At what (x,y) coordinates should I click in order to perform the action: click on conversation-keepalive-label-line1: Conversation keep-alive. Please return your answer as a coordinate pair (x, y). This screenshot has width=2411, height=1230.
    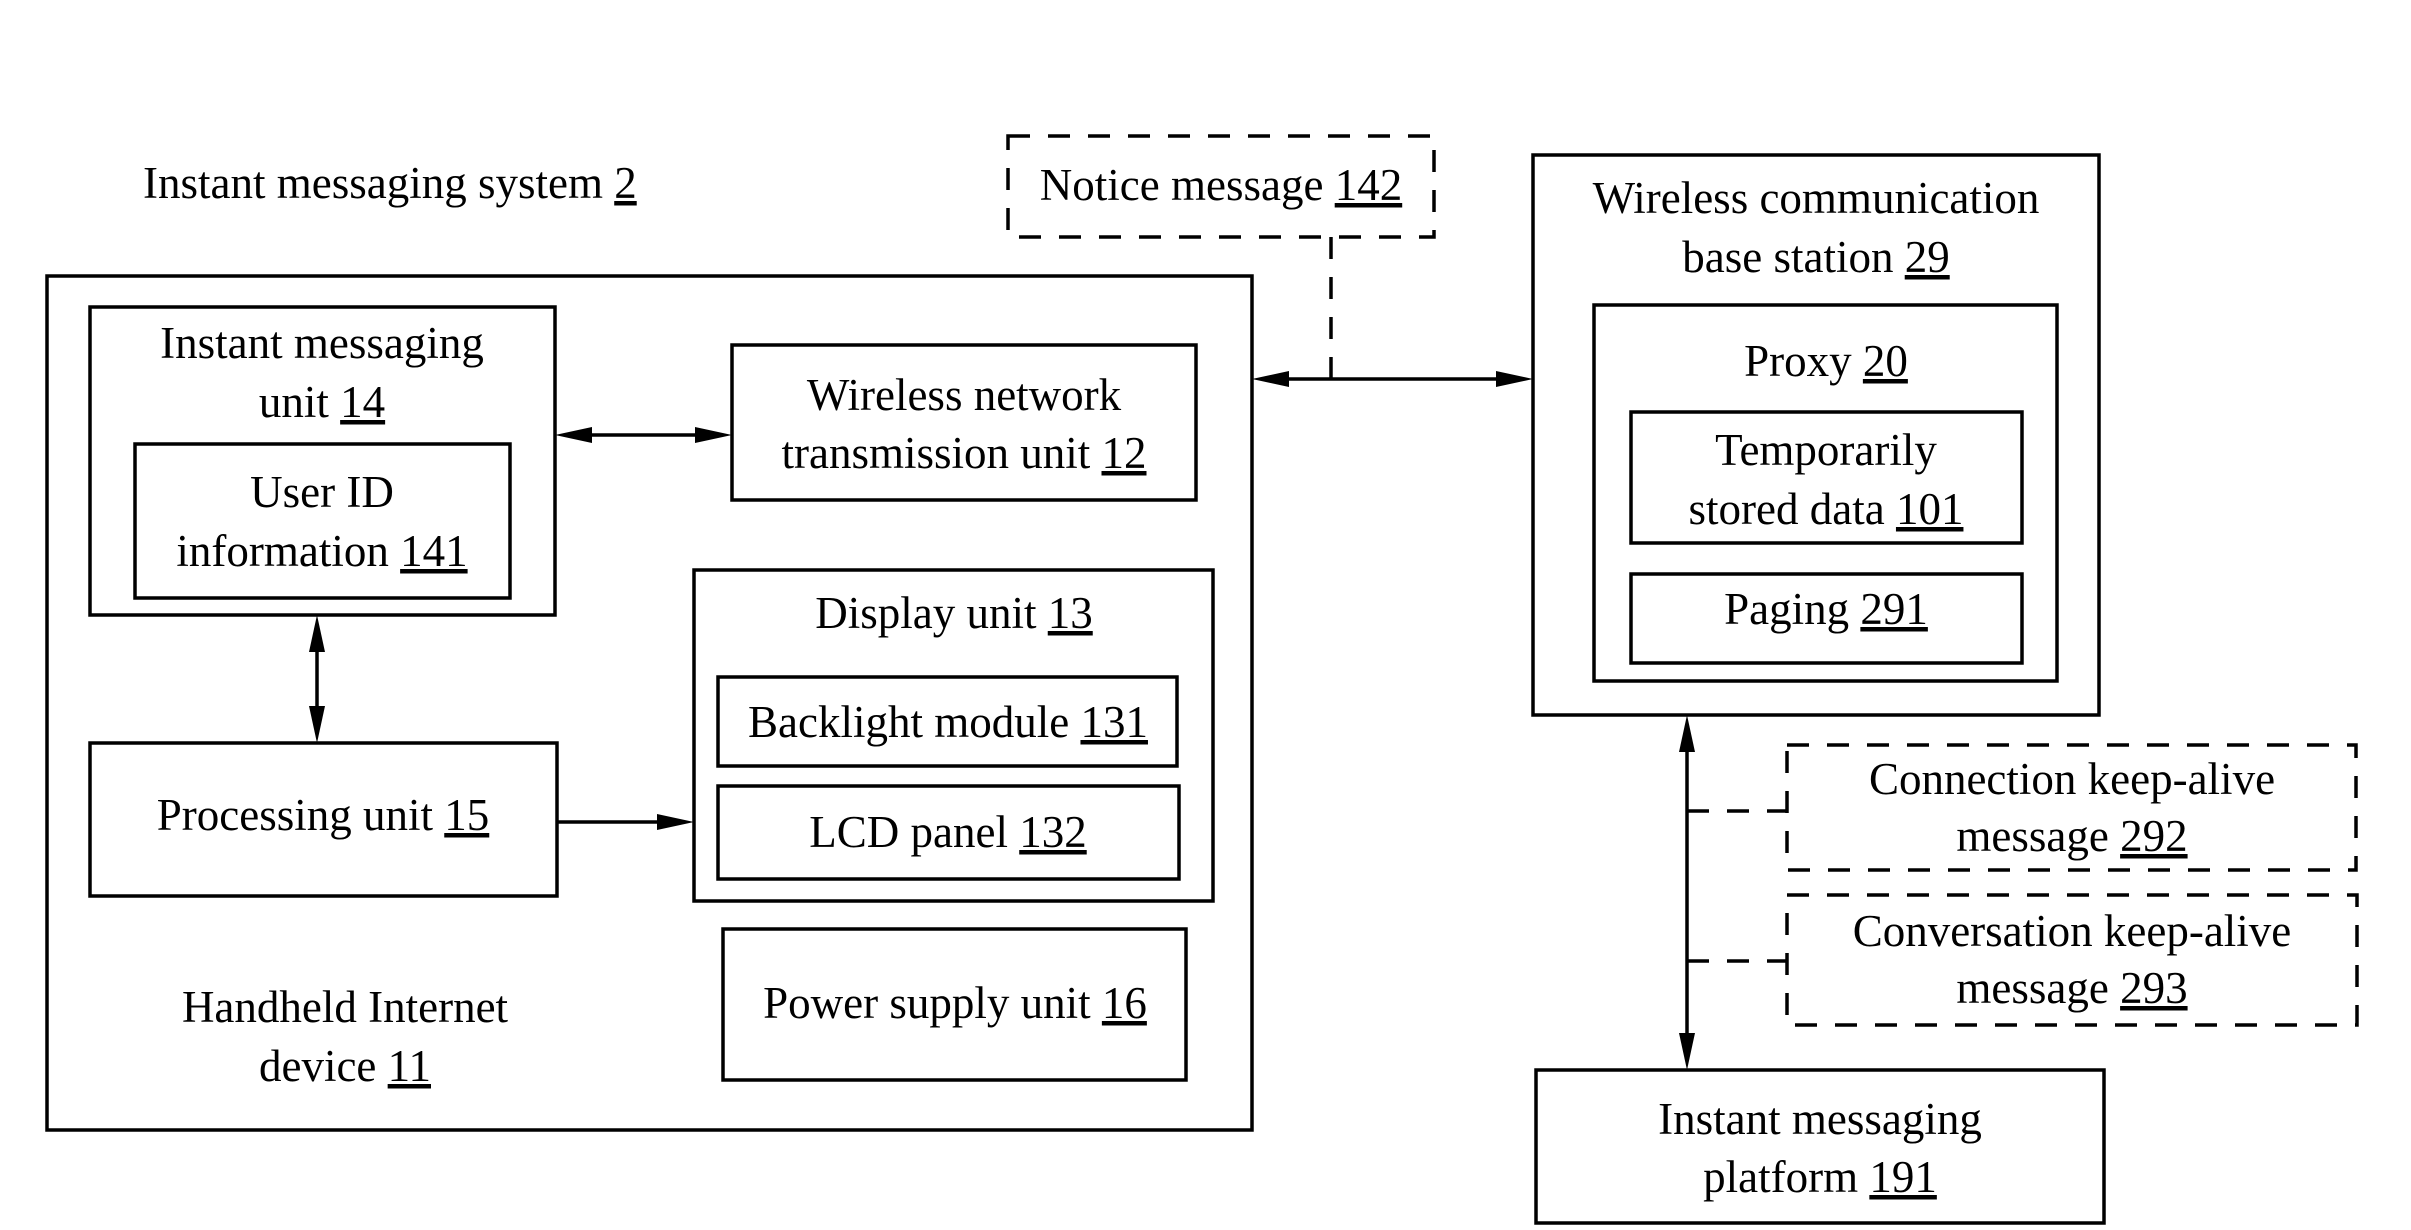
    Looking at the image, I should click on (2072, 931).